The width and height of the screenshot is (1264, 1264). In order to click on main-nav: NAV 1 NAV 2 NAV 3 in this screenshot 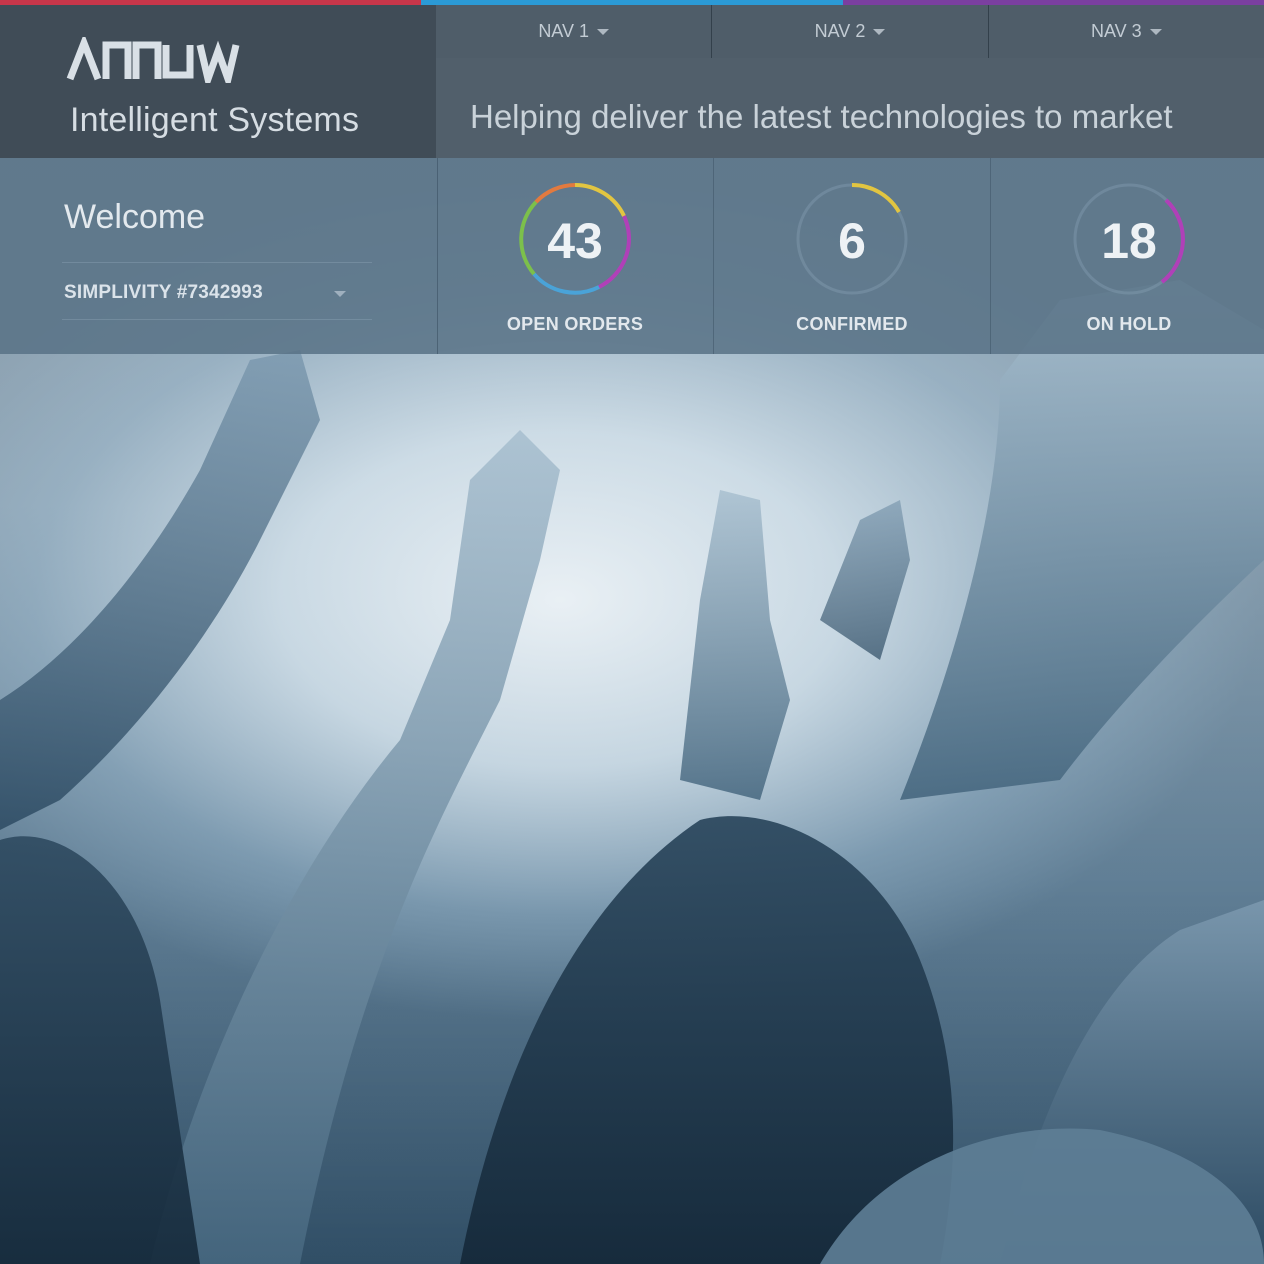, I will do `click(850, 31)`.